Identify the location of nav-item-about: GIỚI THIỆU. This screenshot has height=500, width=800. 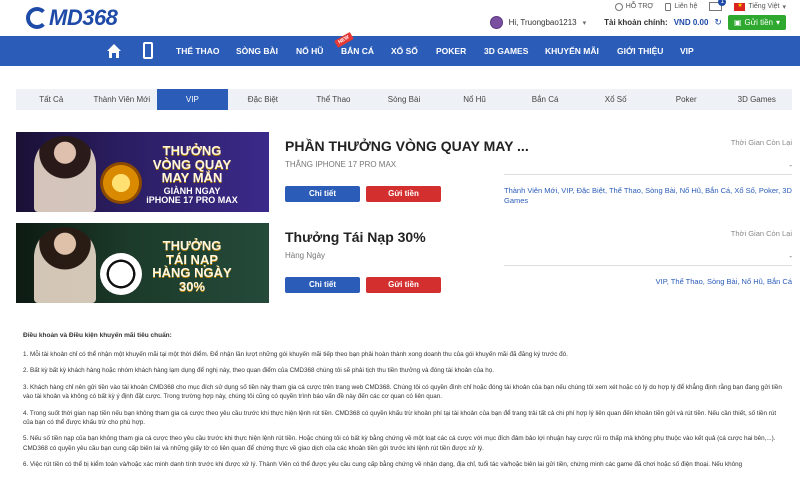
(648, 51).